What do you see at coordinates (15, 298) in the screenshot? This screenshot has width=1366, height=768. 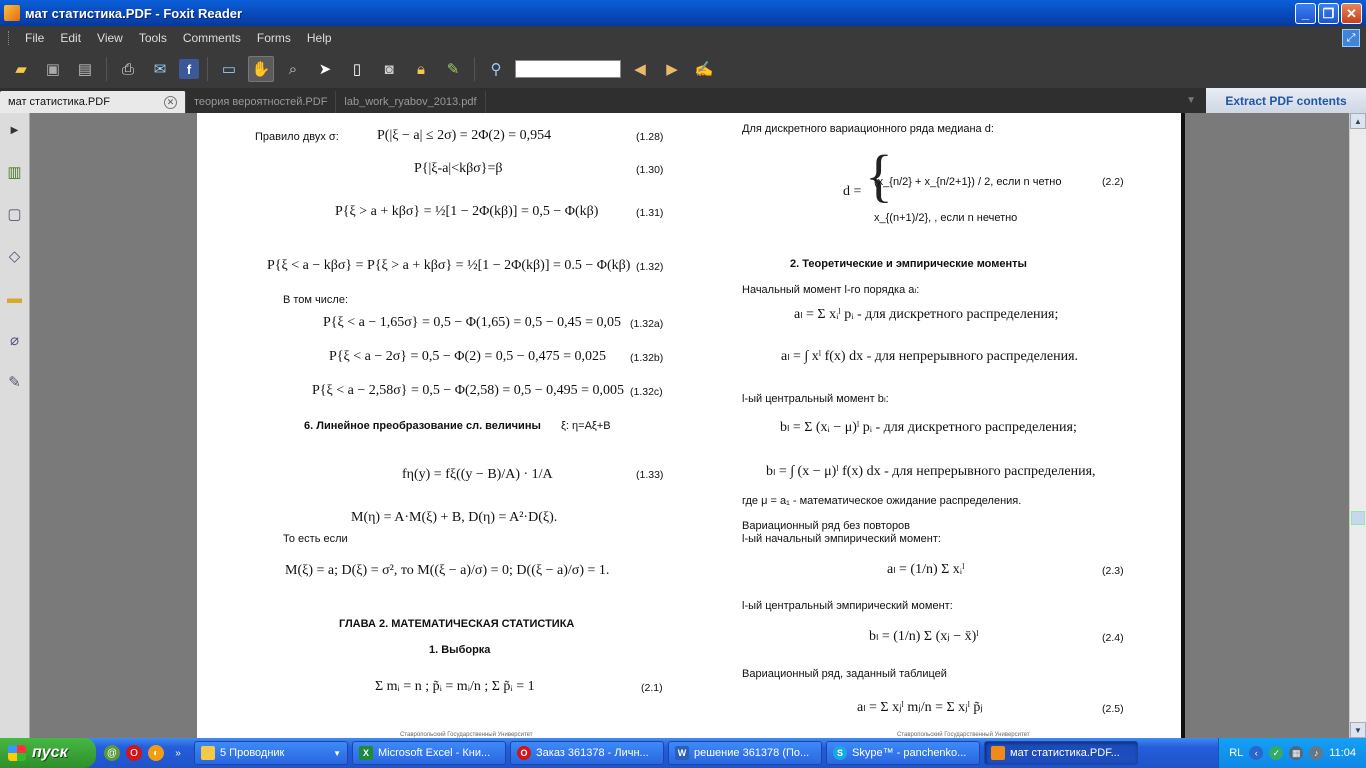 I see `comments-icon: ▬` at bounding box center [15, 298].